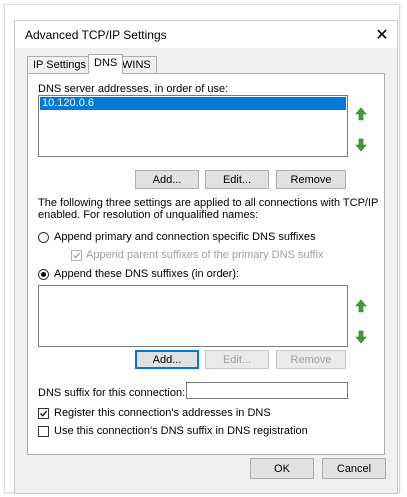 This screenshot has height=497, width=407. I want to click on ok-button: OK, so click(282, 468).